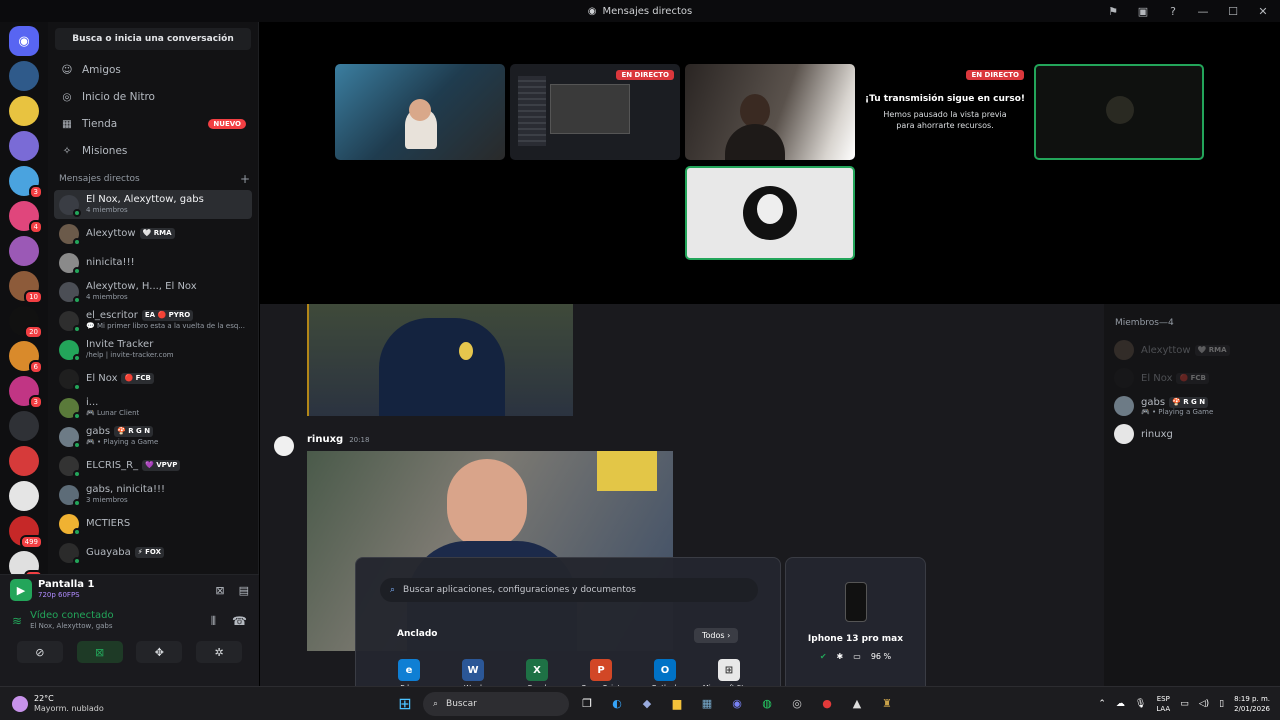 The width and height of the screenshot is (1280, 720). Describe the element at coordinates (157, 233) in the screenshot. I see `guild-tag: 🤍 RMA` at that location.